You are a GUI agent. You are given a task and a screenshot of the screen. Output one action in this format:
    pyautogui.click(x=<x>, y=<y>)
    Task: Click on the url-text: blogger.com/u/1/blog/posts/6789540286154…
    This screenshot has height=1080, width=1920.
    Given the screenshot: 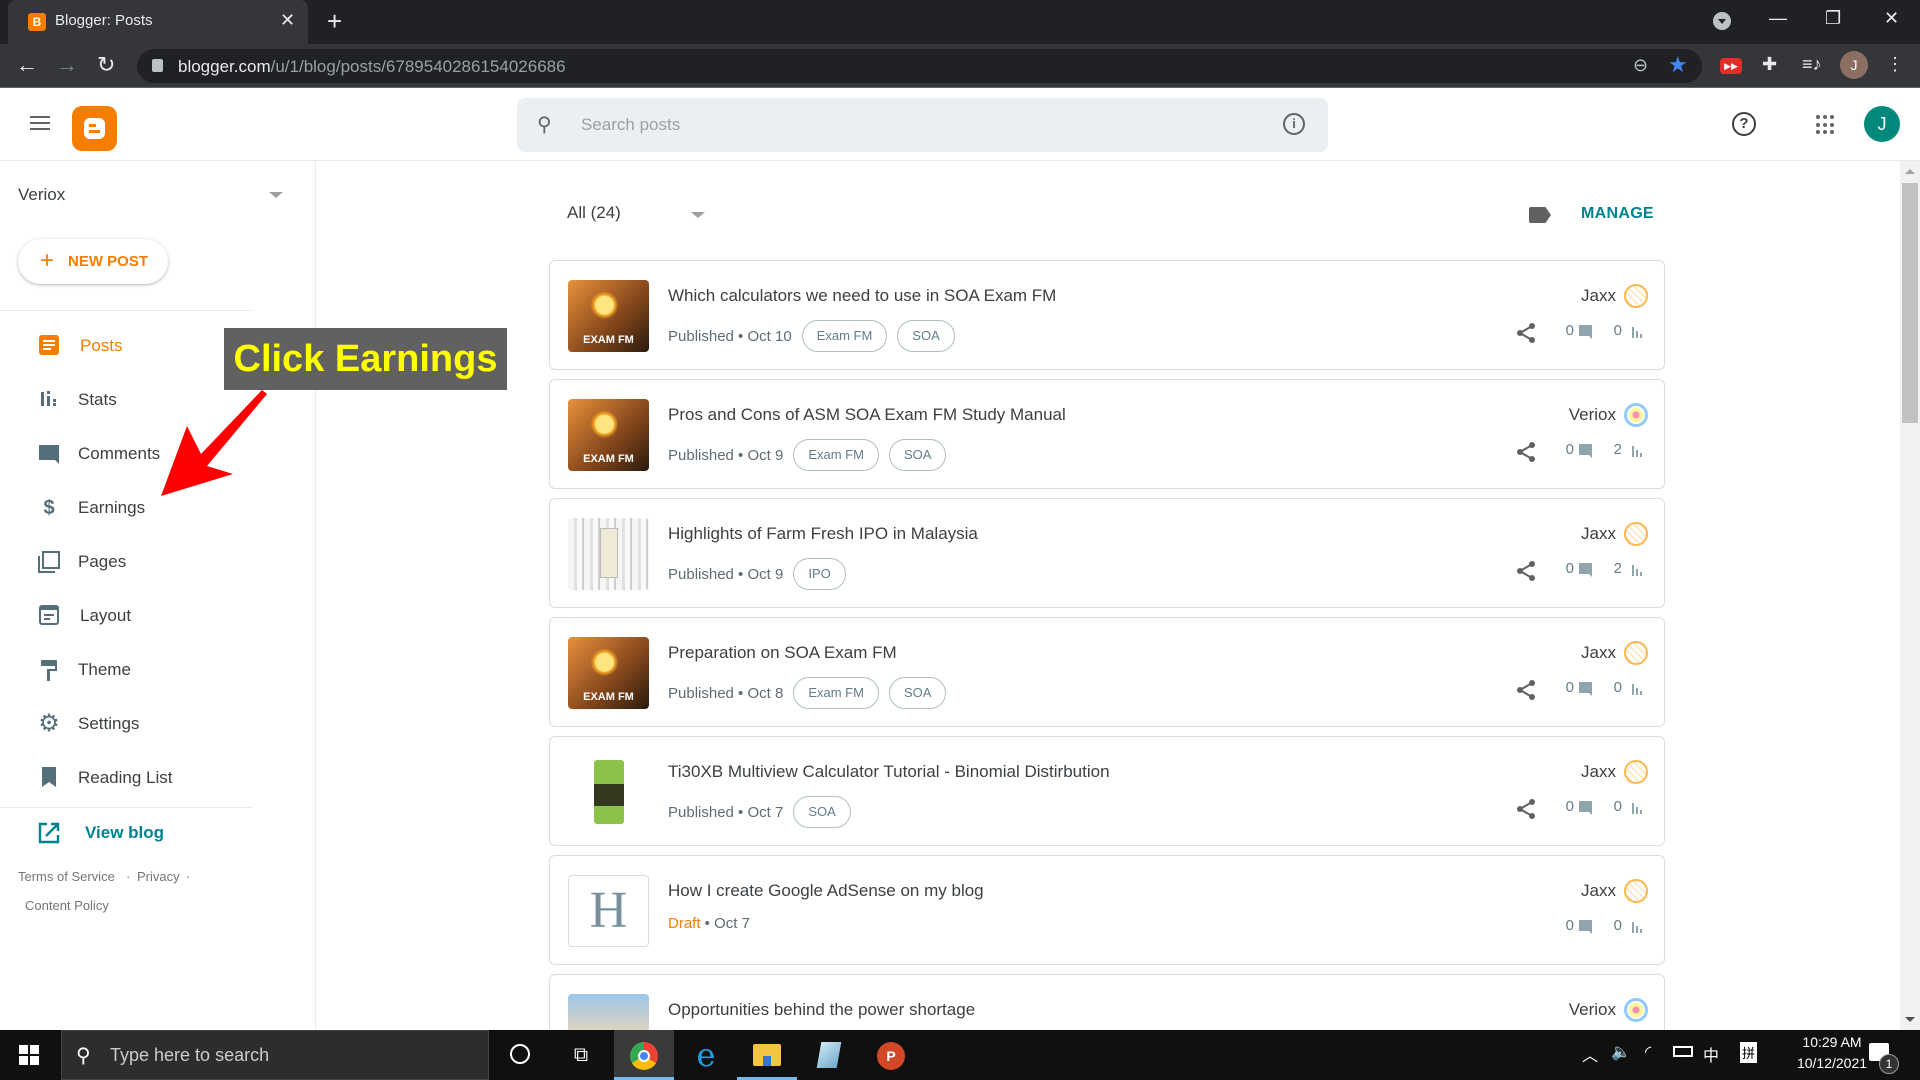 What is the action you would take?
    pyautogui.click(x=372, y=67)
    